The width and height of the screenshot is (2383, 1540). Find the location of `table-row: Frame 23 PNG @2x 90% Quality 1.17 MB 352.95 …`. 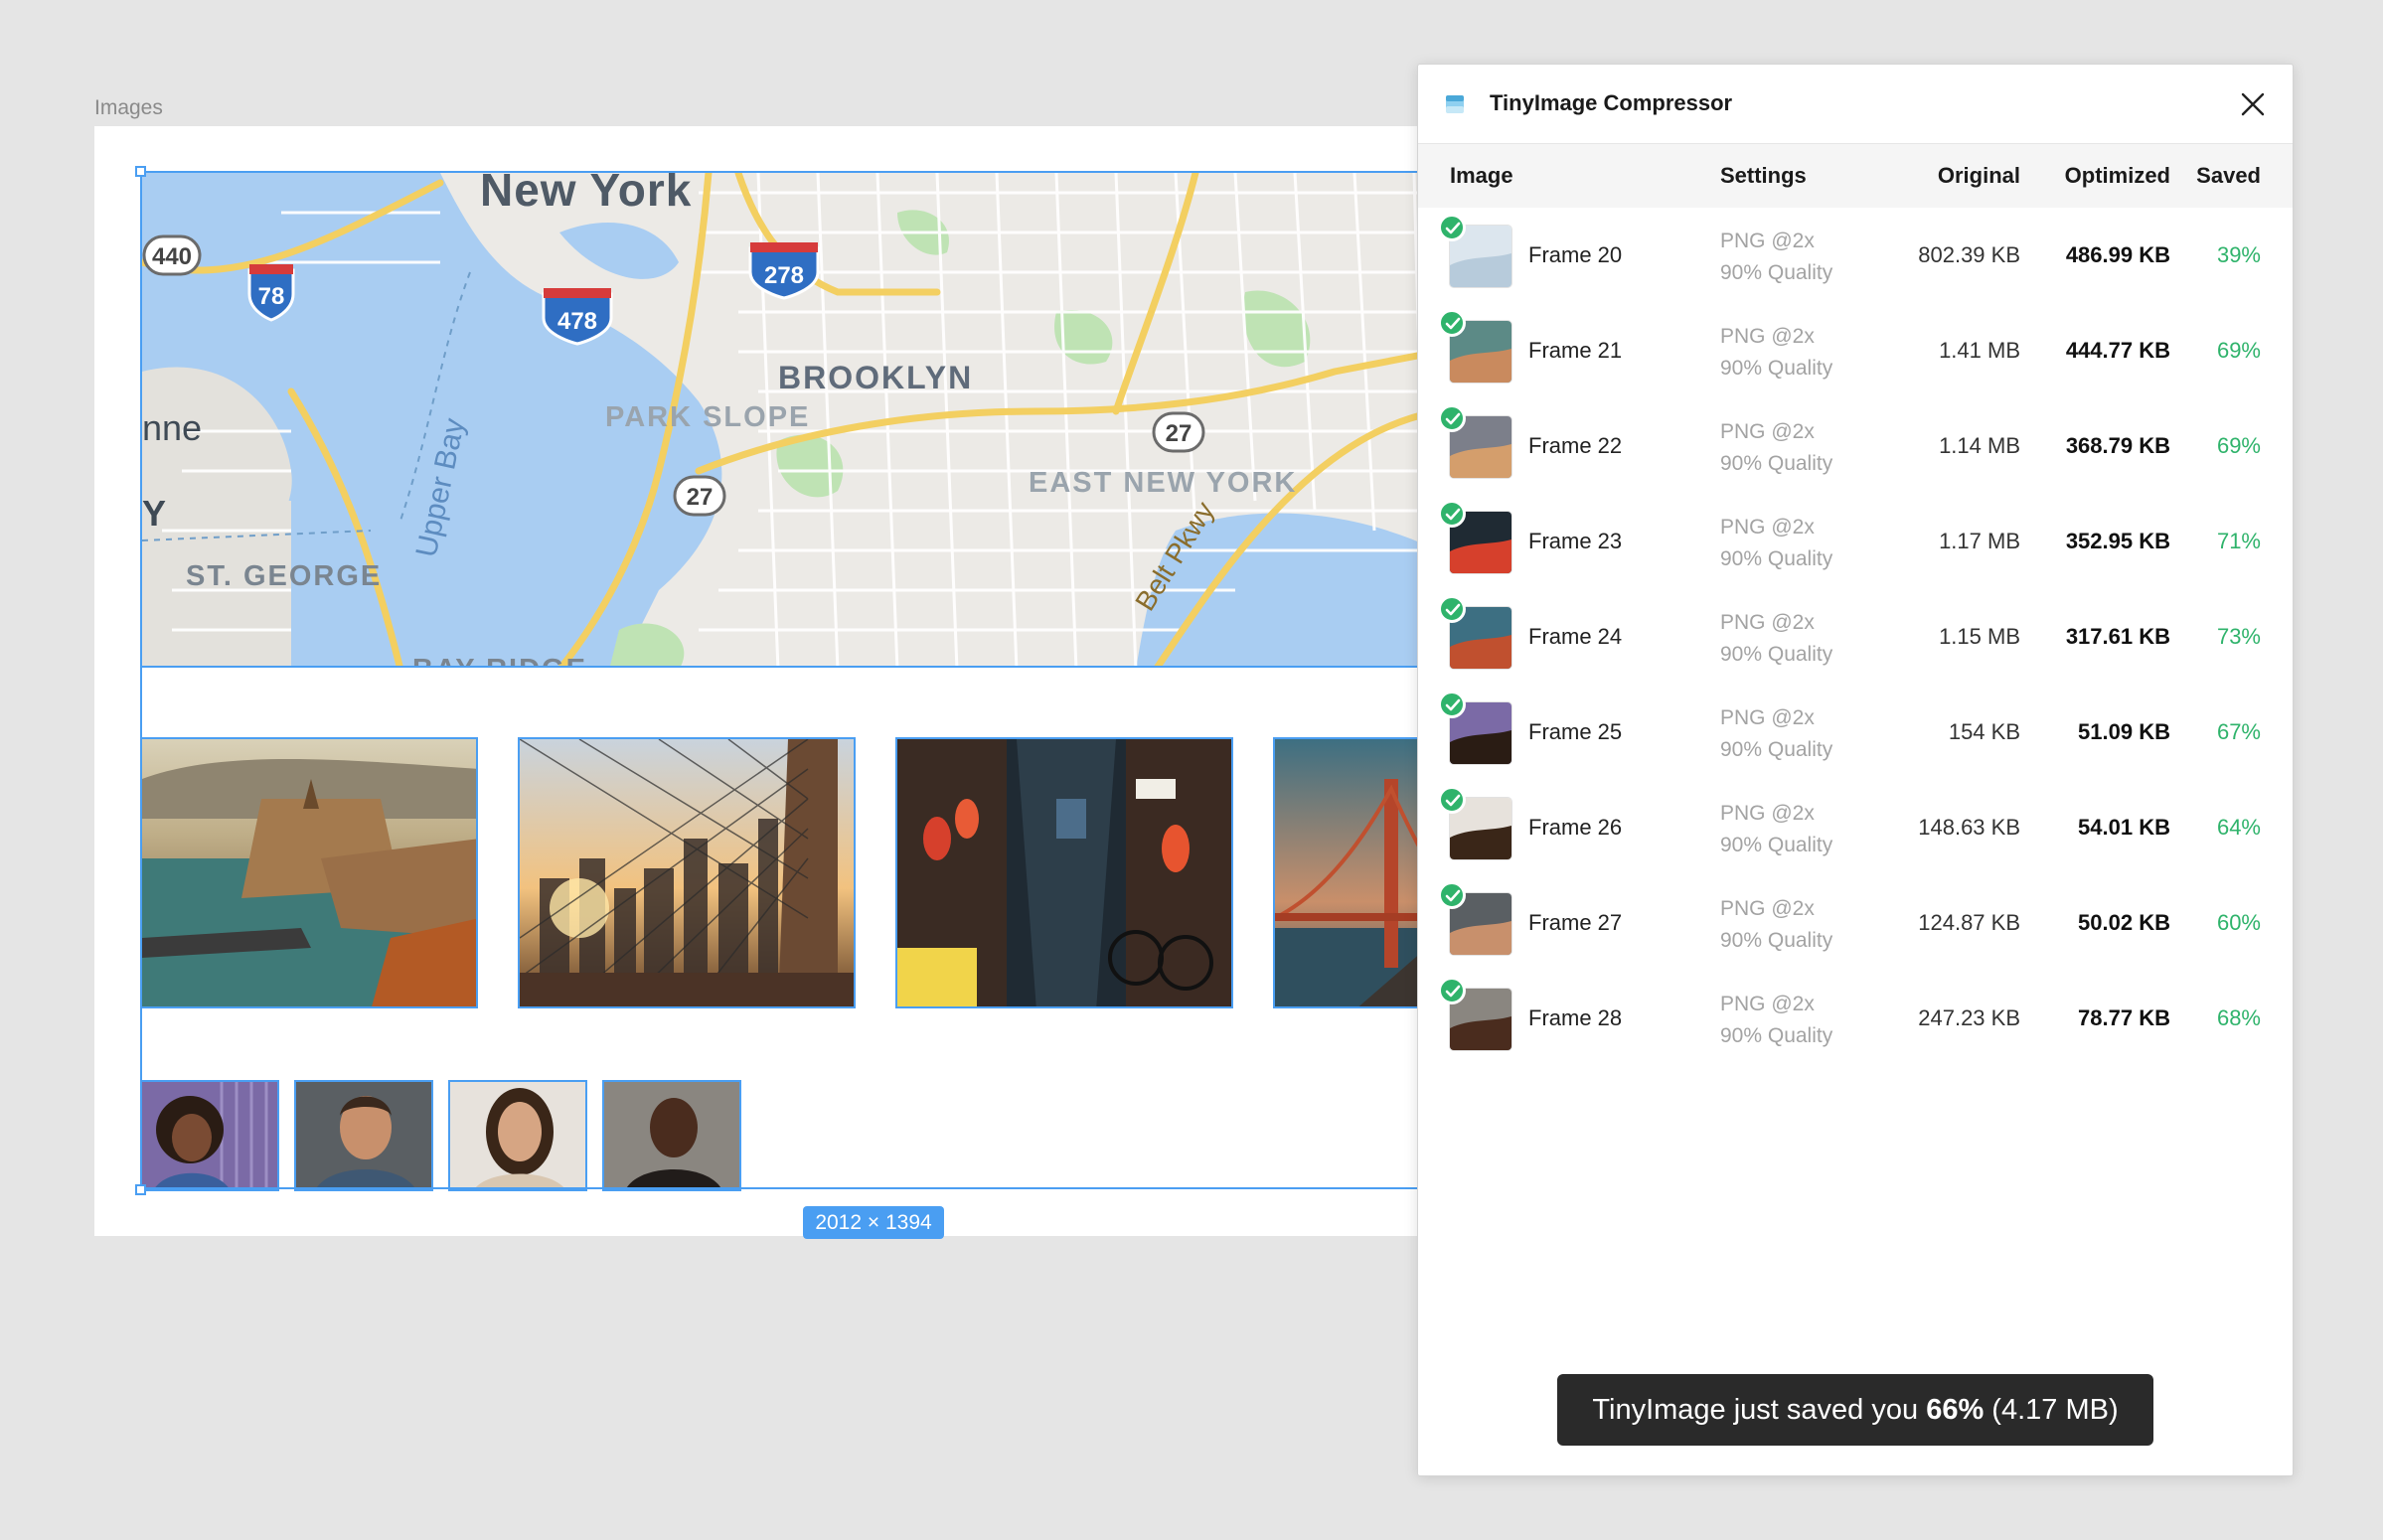

table-row: Frame 23 PNG @2x 90% Quality 1.17 MB 352.95 … is located at coordinates (1855, 544).